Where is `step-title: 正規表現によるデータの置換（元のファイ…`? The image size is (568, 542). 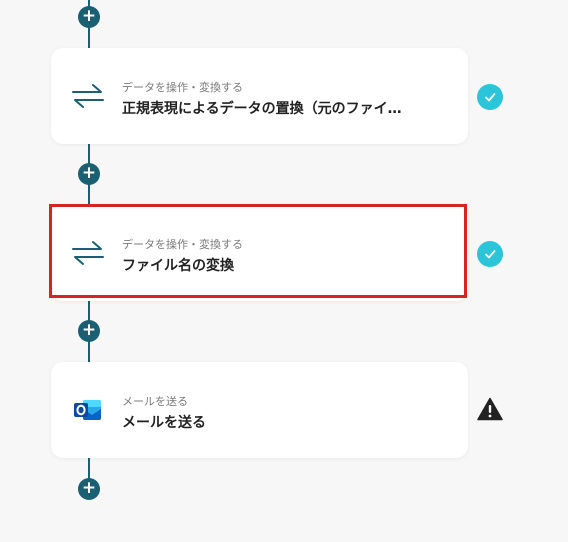
step-title: 正規表現によるデータの置換（元のファイ… is located at coordinates (262, 109).